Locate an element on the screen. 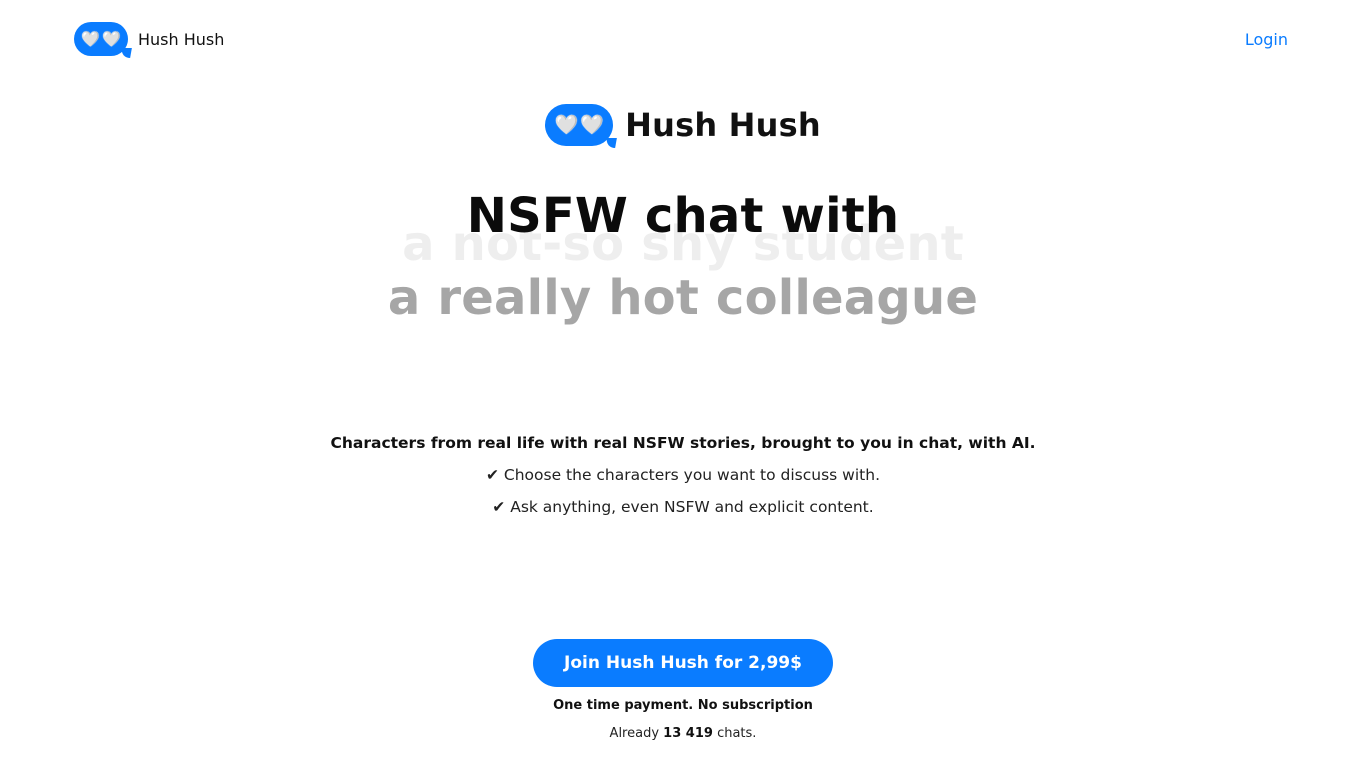 Image resolution: width=1366 pixels, height=768 pixels. login-link: Login is located at coordinates (1266, 39).